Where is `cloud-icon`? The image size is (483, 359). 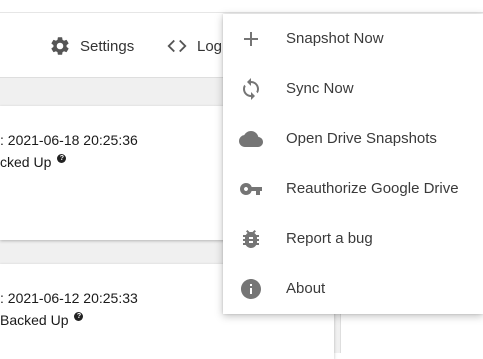
cloud-icon is located at coordinates (251, 139).